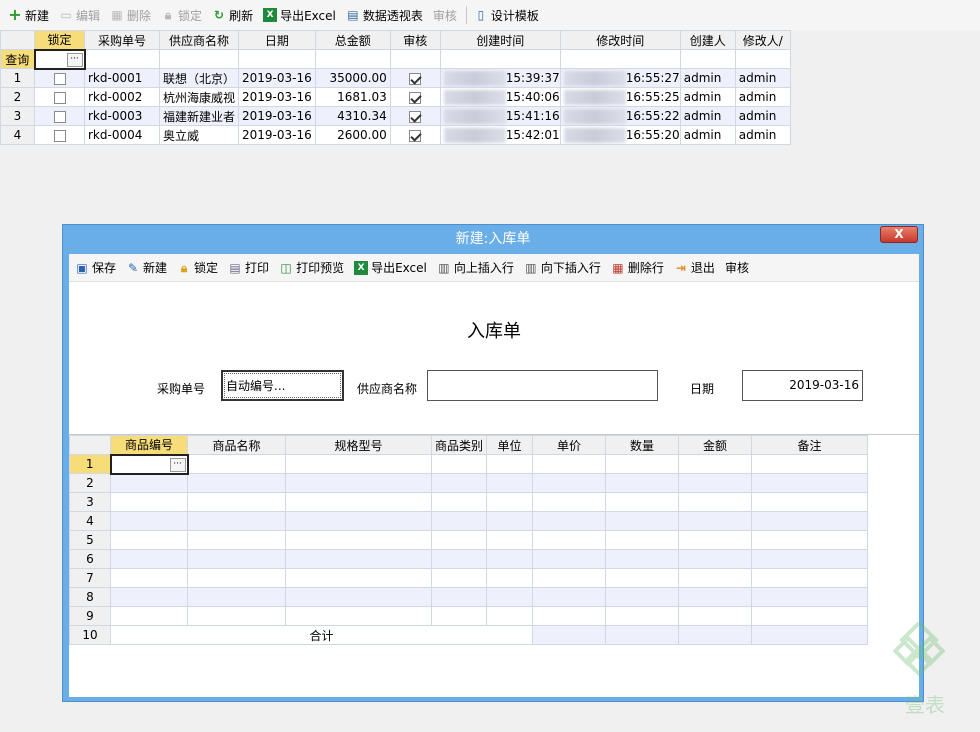 Image resolution: width=980 pixels, height=732 pixels. I want to click on column-header-modifier: 修改人/, so click(762, 40).